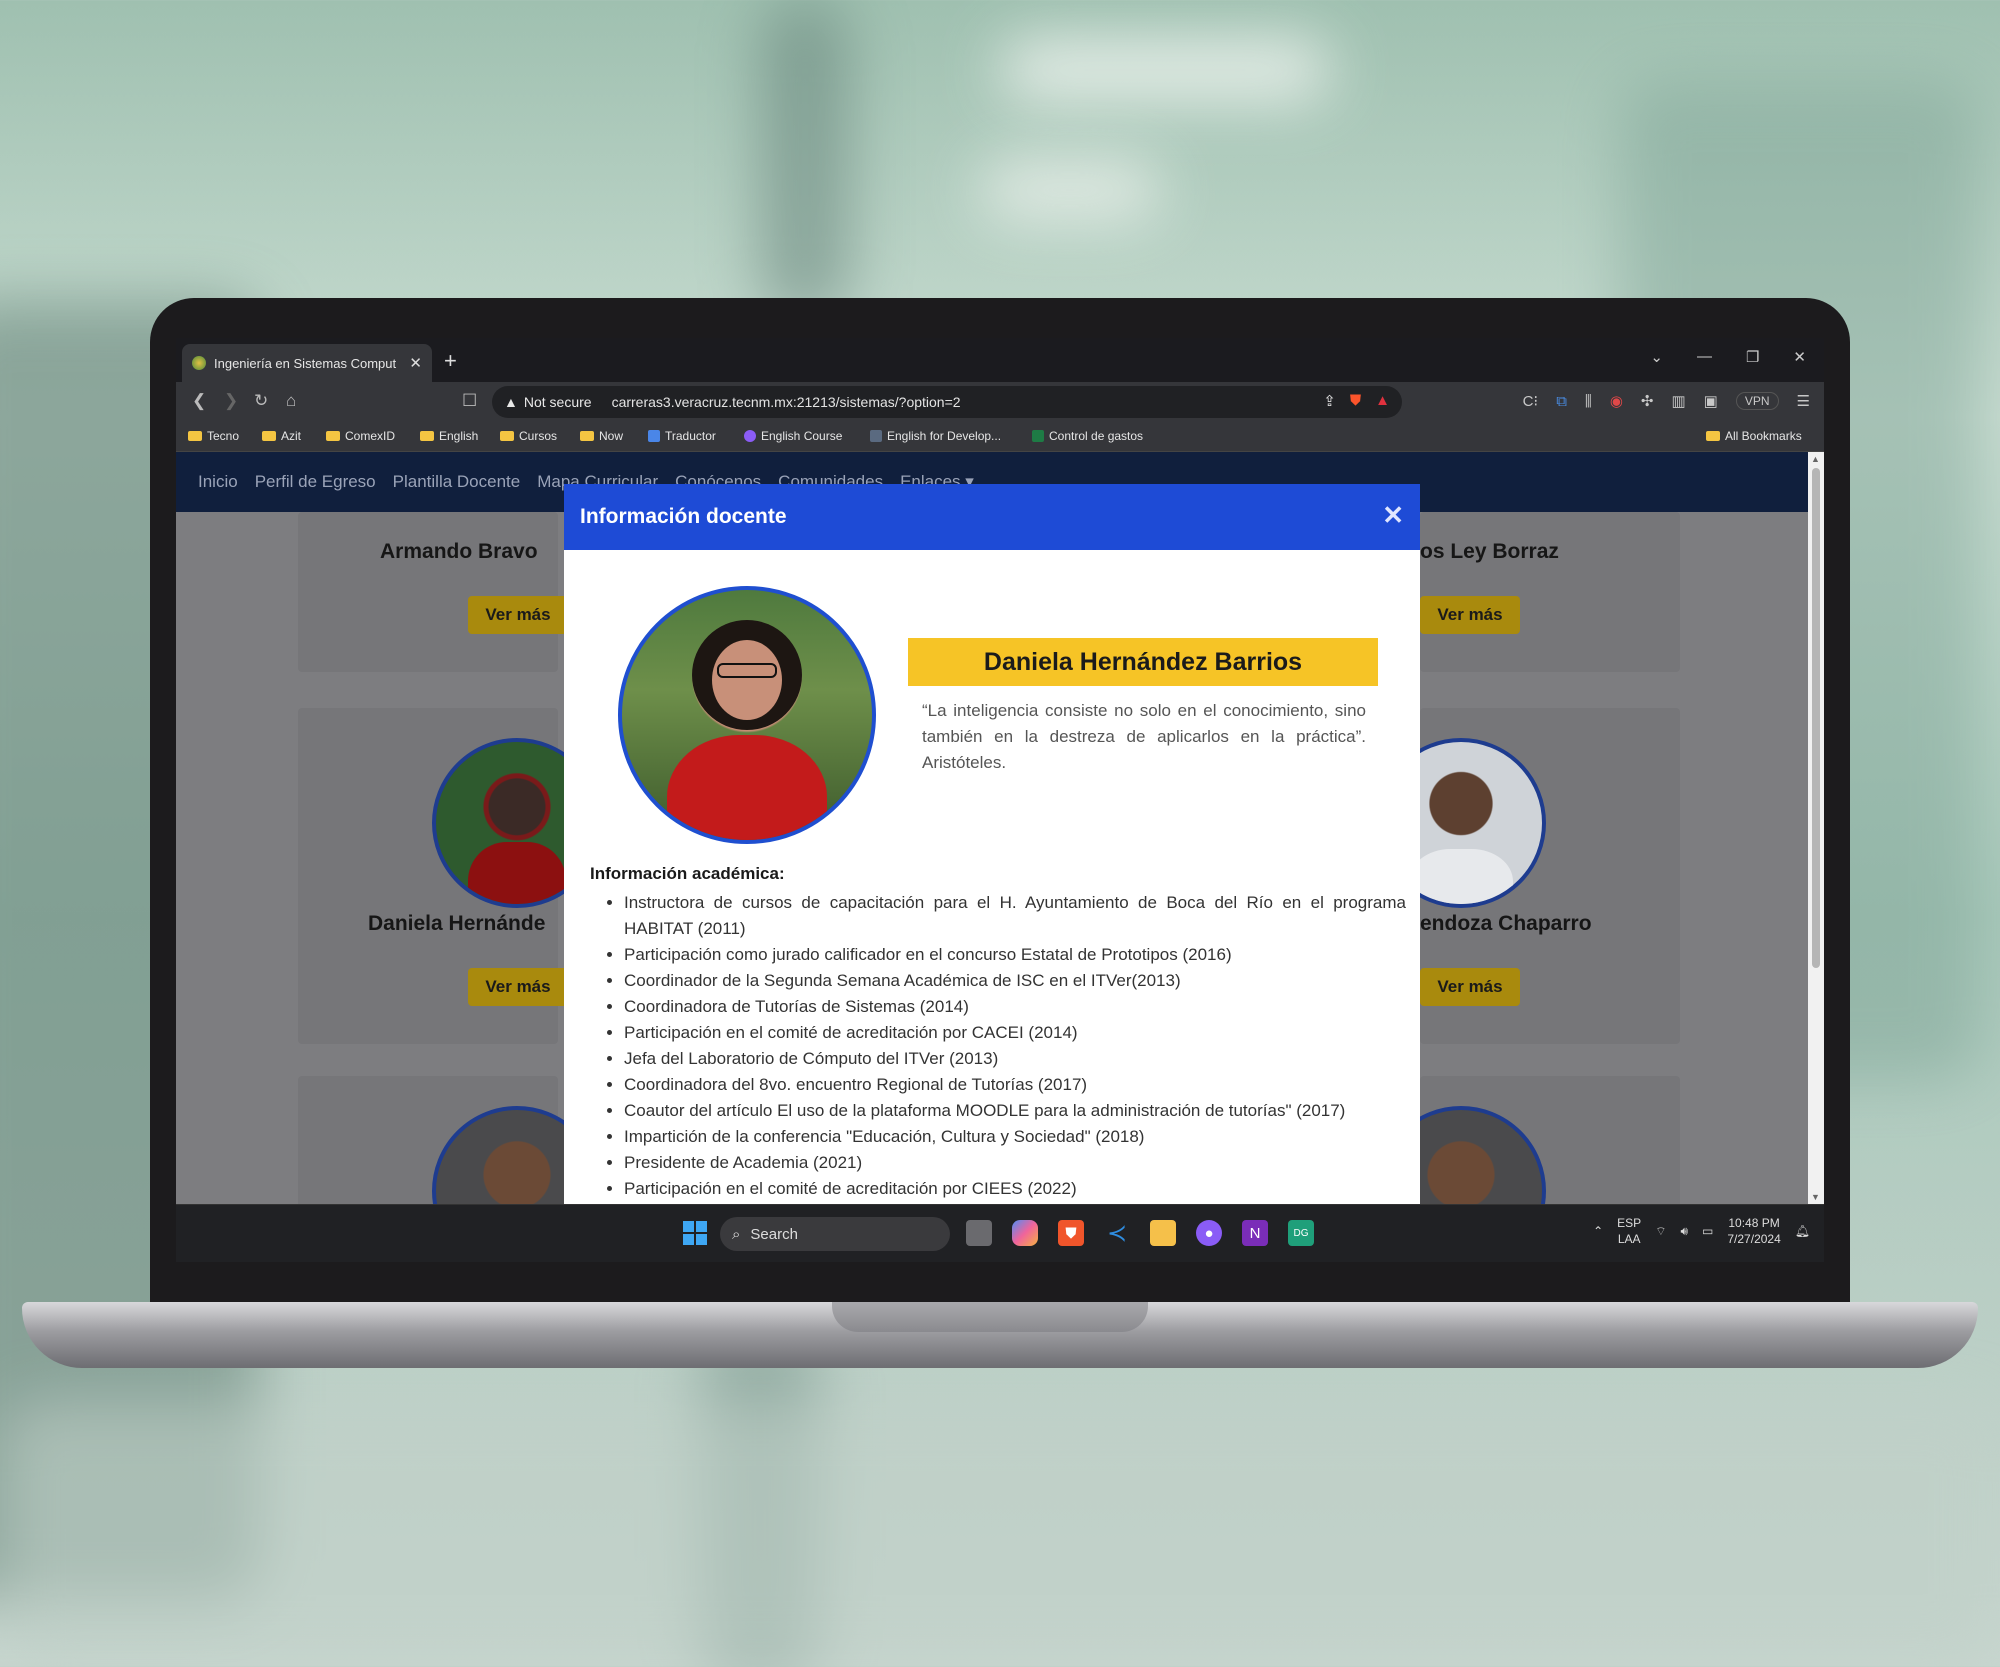  Describe the element at coordinates (291, 401) in the screenshot. I see `home-icon: ⌂` at that location.